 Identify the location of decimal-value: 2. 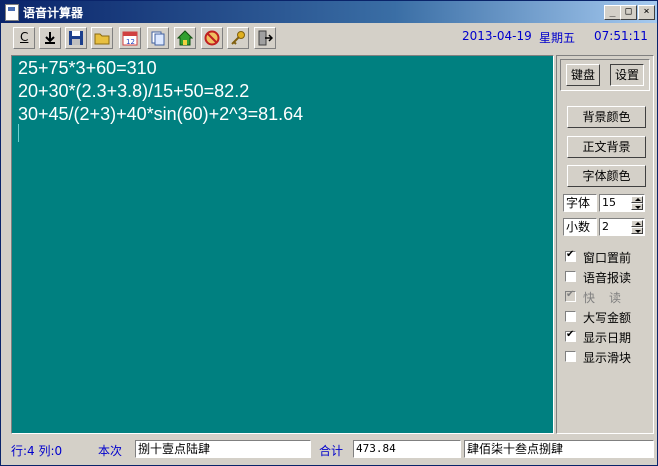
(605, 226).